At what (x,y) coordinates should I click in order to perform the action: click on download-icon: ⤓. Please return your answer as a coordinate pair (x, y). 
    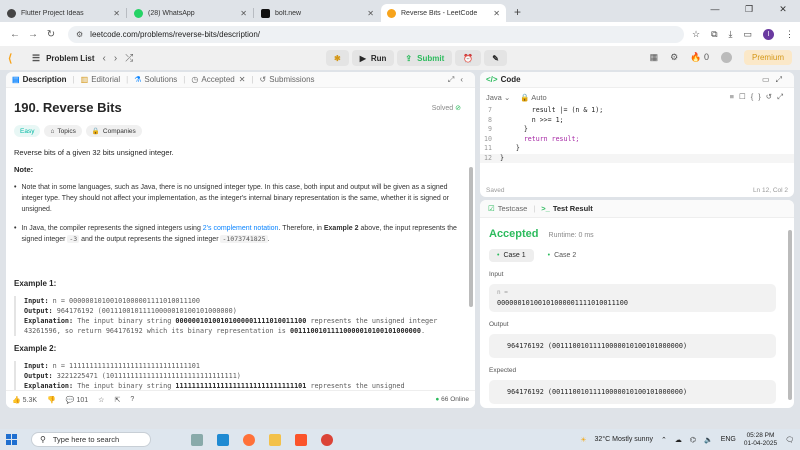
    Looking at the image, I should click on (731, 34).